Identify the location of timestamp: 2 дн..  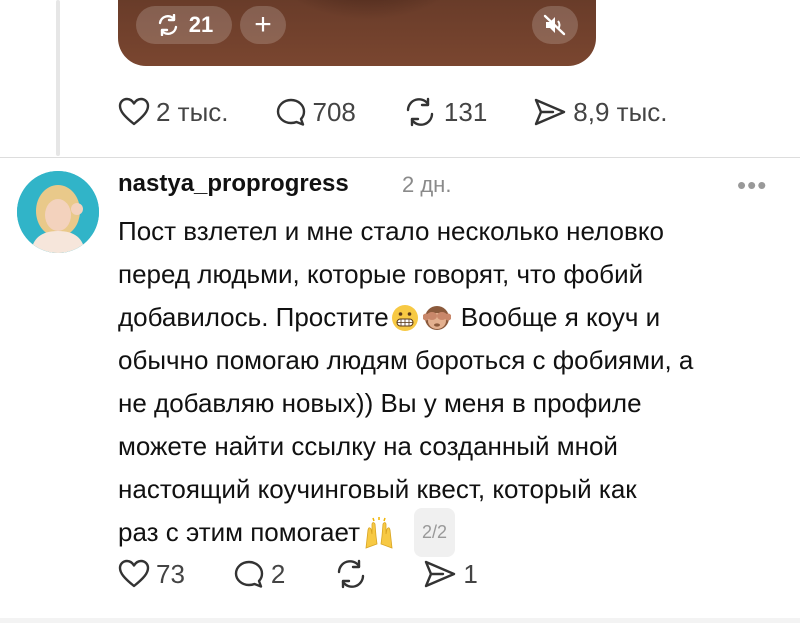
(427, 184).